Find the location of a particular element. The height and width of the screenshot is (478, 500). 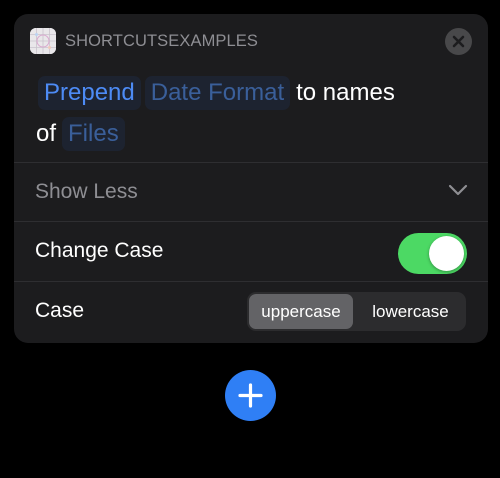

change-case-row: Change Case is located at coordinates (251, 251).